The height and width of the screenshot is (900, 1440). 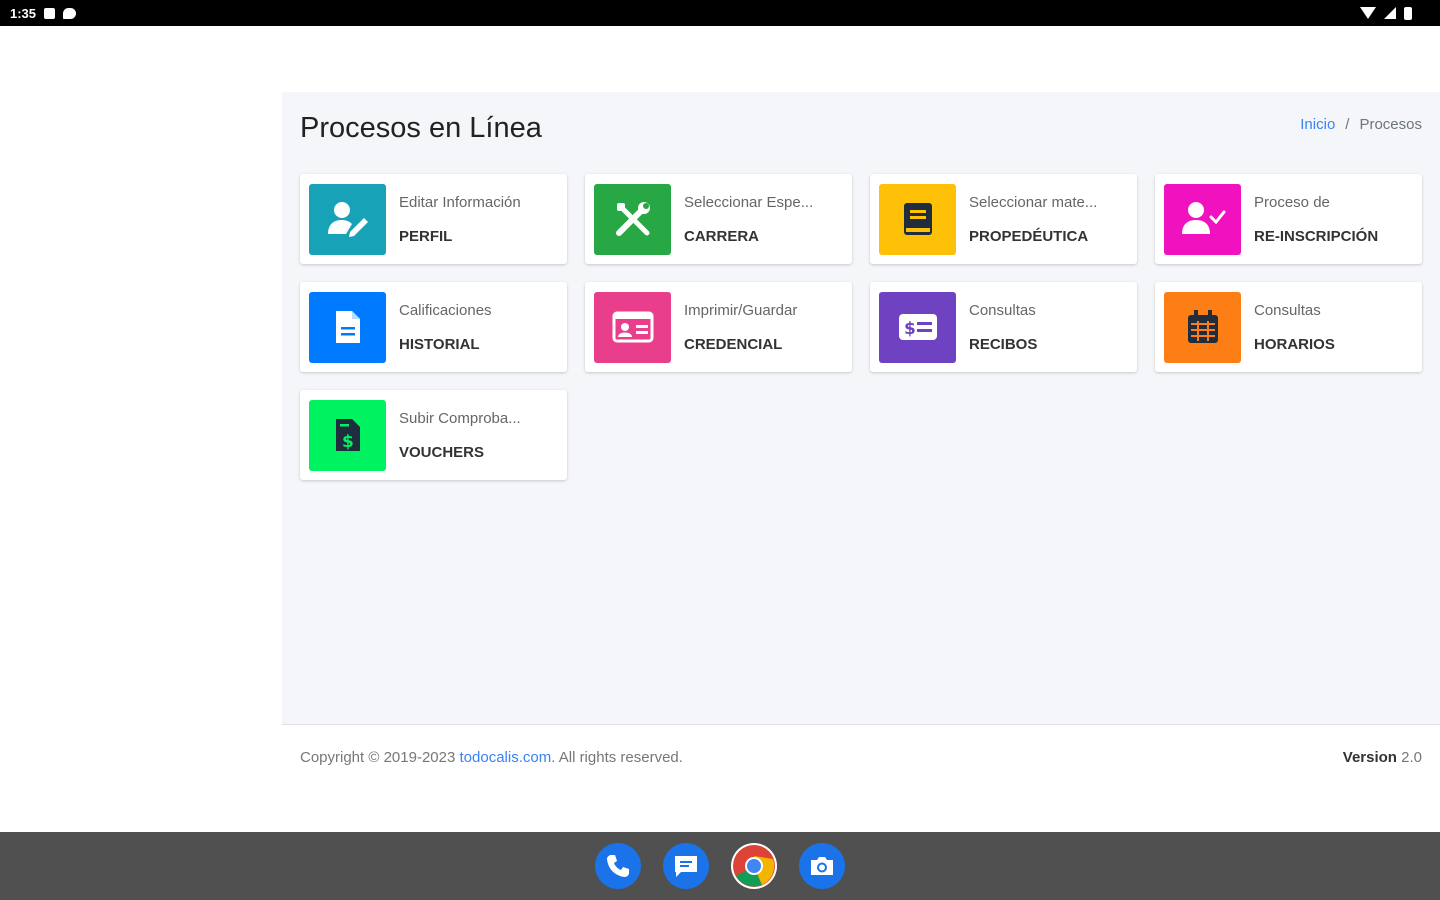 What do you see at coordinates (460, 202) in the screenshot?
I see `card-subtitle: Editar Información` at bounding box center [460, 202].